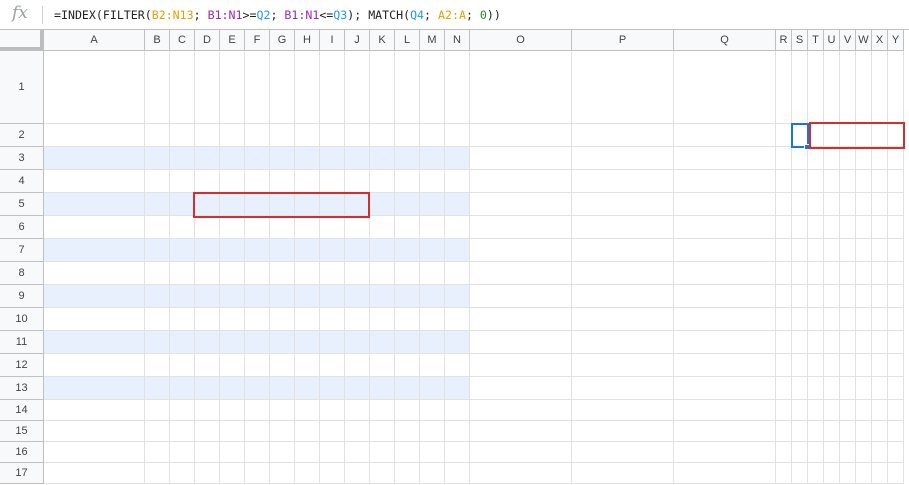 The height and width of the screenshot is (485, 909). I want to click on row-header-8: 8, so click(22, 273).